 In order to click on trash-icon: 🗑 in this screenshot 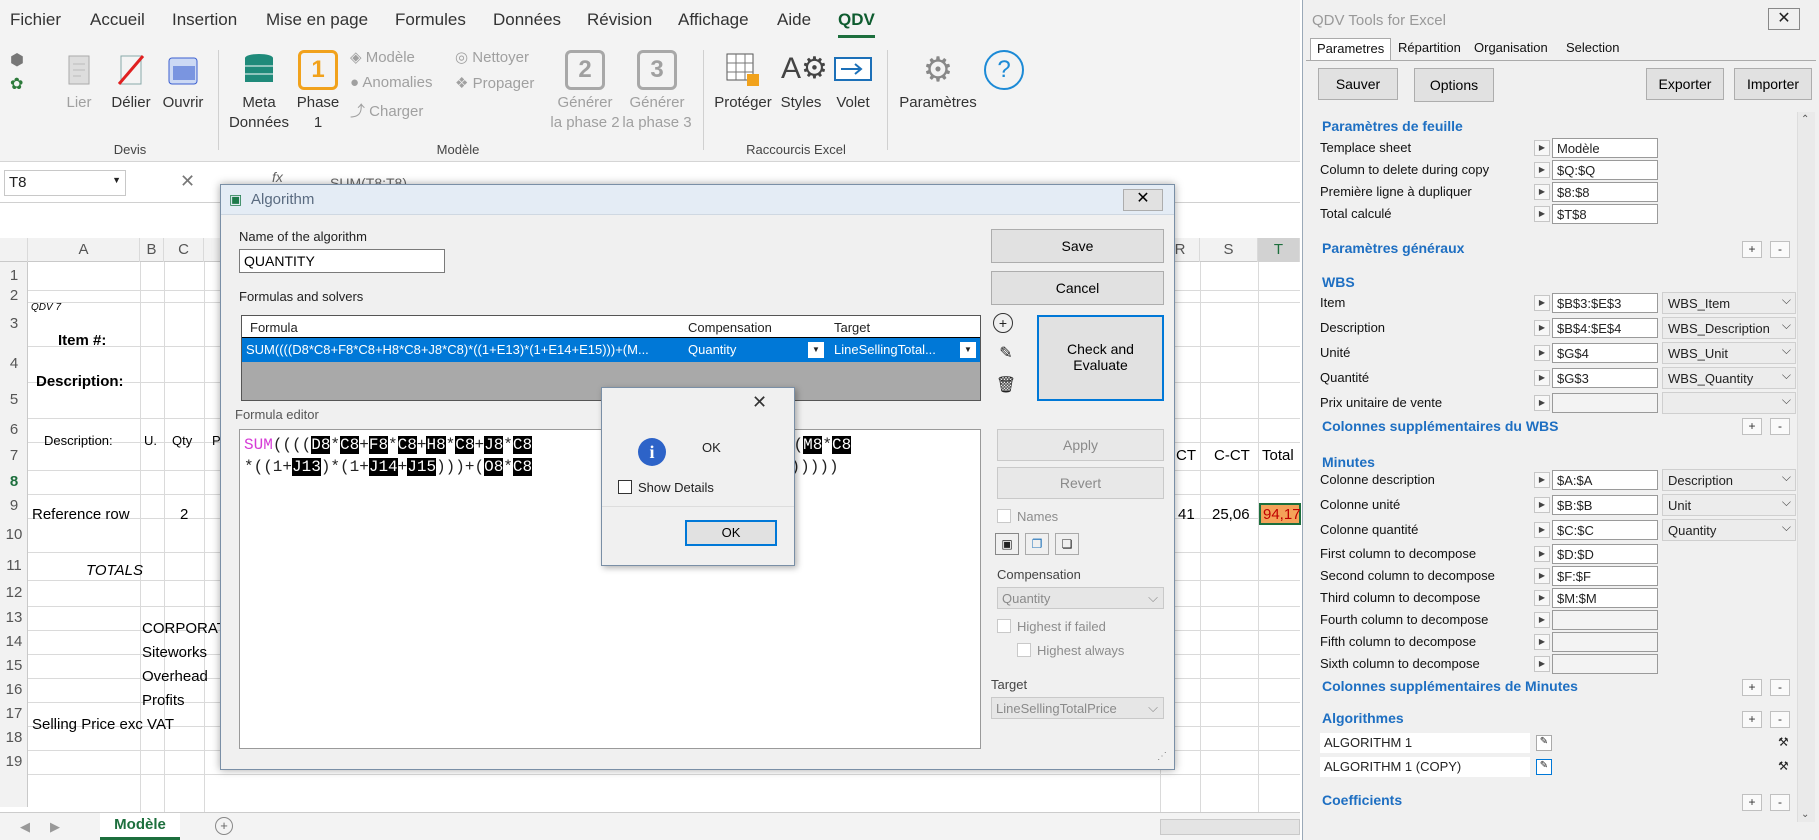, I will do `click(1006, 387)`.